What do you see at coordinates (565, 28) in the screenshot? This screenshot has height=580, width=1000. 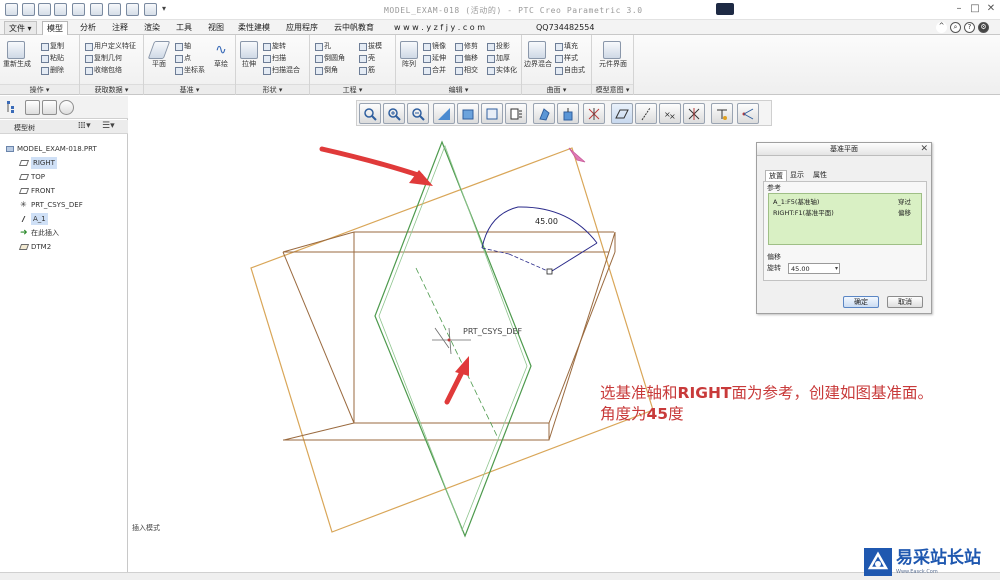 I see `tab-qq: QQ734482554` at bounding box center [565, 28].